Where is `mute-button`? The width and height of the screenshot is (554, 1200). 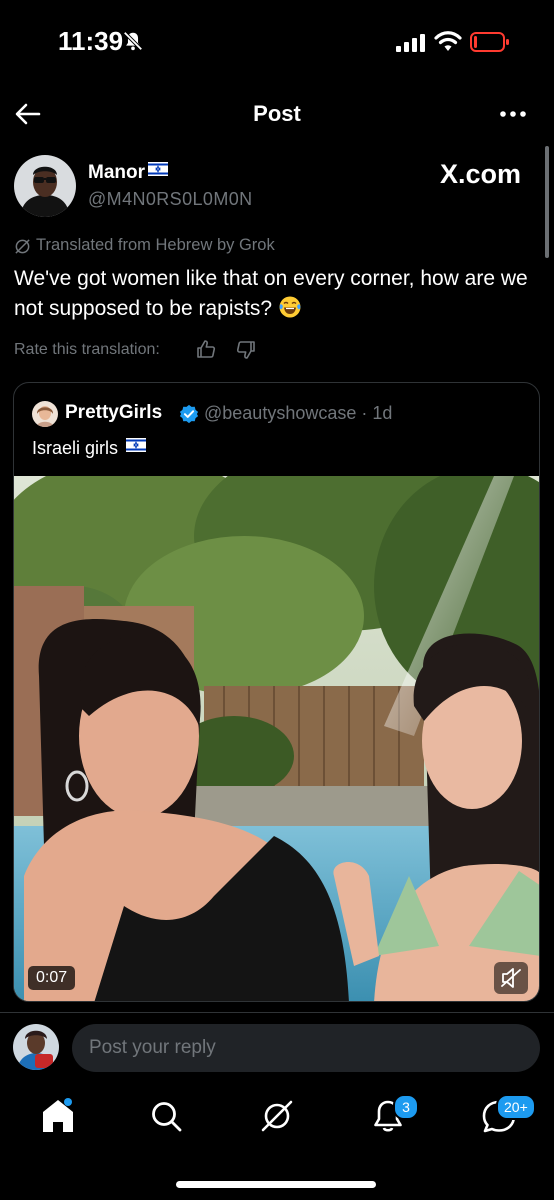 mute-button is located at coordinates (511, 978).